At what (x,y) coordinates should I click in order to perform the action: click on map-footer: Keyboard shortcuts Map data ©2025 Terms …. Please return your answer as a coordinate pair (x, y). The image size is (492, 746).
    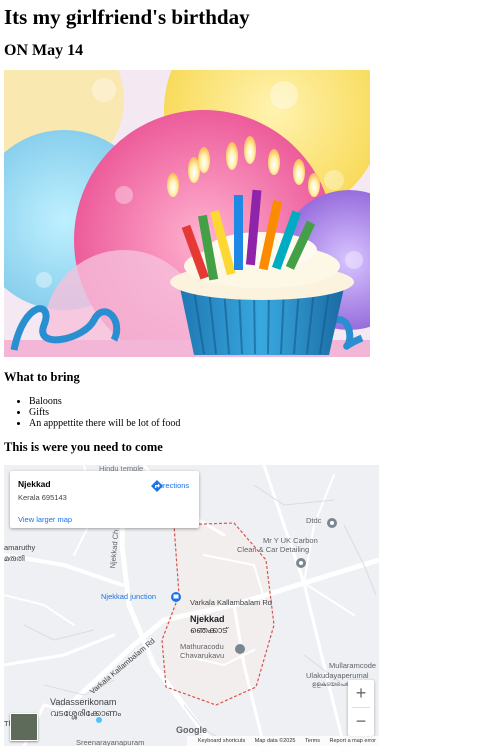
    Looking at the image, I should click on (282, 741).